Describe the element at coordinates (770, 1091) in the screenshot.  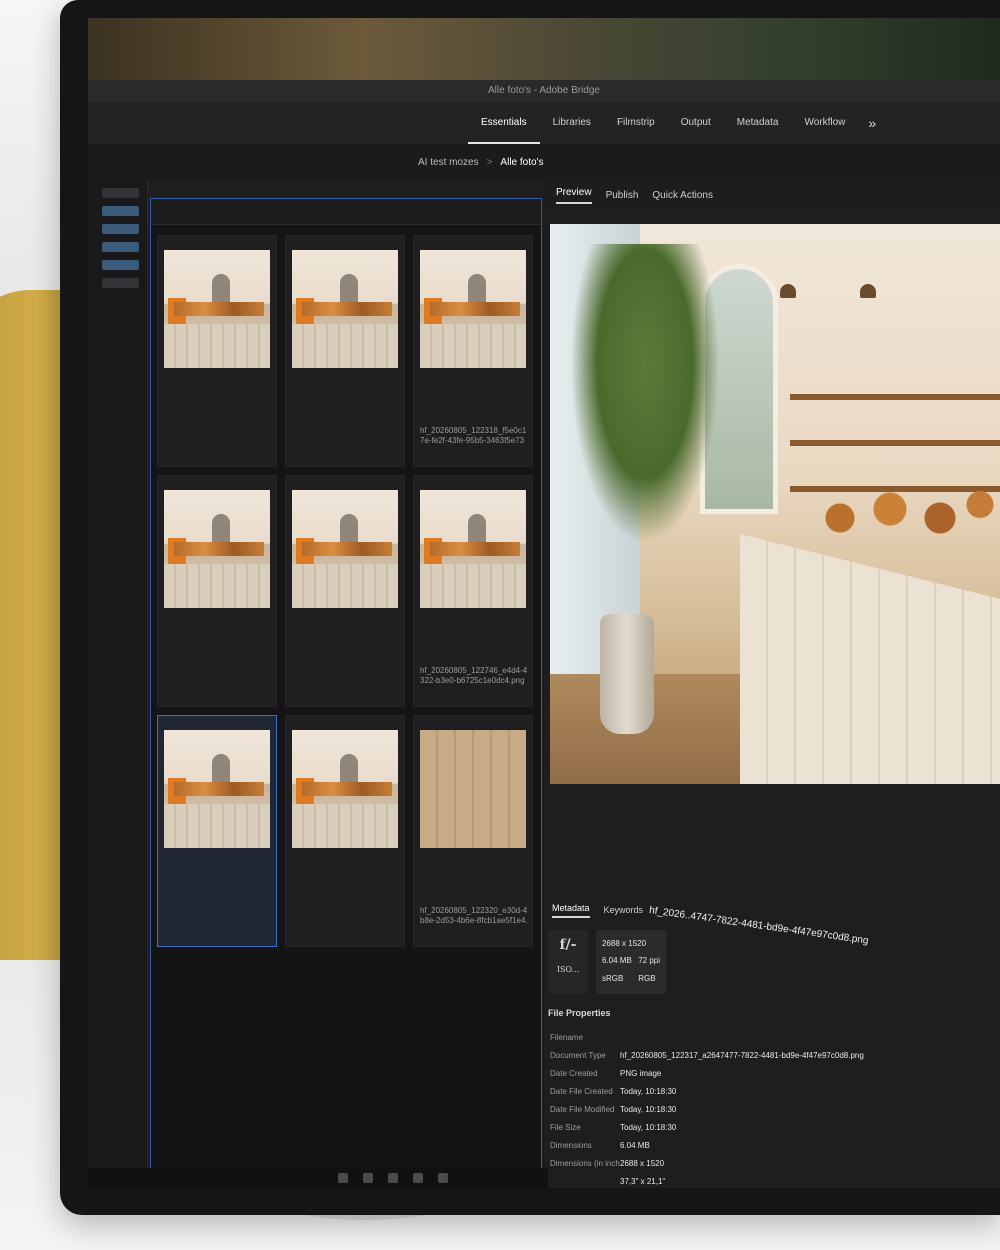
I see `metadata-row: Date File Created Today, 10:18:30` at that location.